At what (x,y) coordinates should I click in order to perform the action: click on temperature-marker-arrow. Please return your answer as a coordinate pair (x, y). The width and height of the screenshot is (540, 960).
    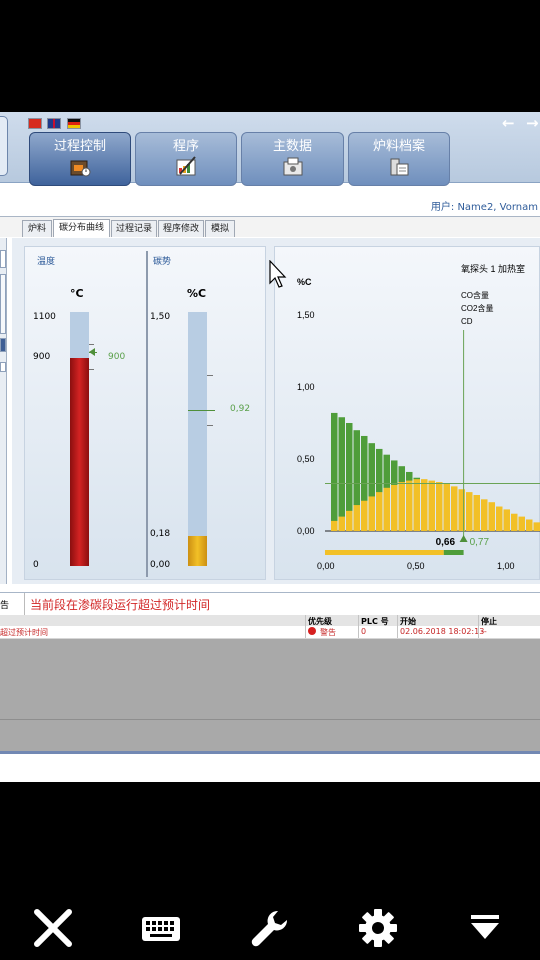
    Looking at the image, I should click on (92, 352).